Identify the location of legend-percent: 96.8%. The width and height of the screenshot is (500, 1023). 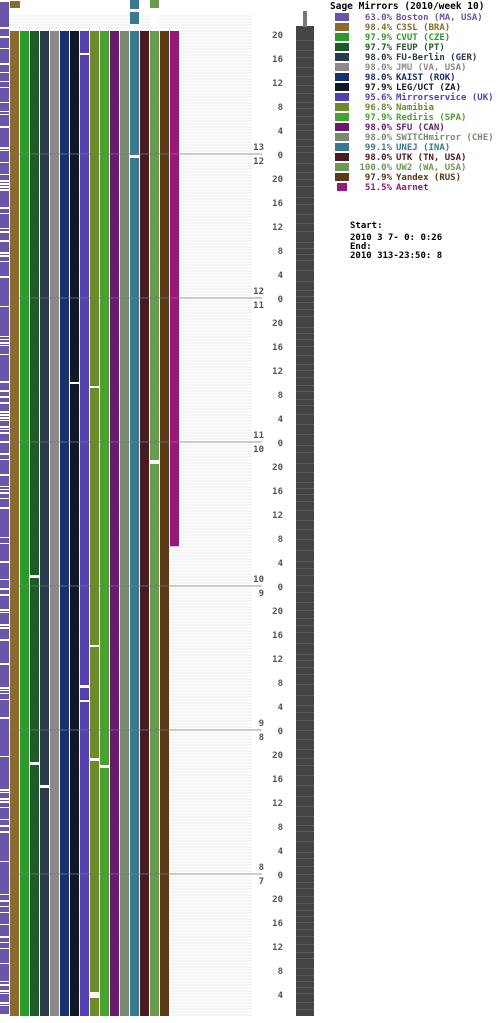
(379, 108).